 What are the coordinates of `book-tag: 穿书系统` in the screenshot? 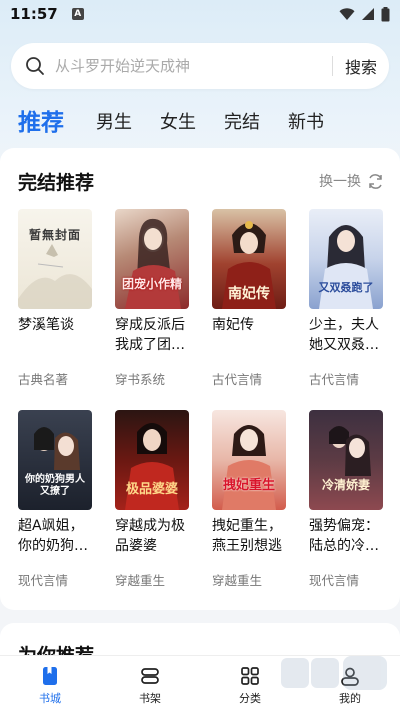 It's located at (140, 379).